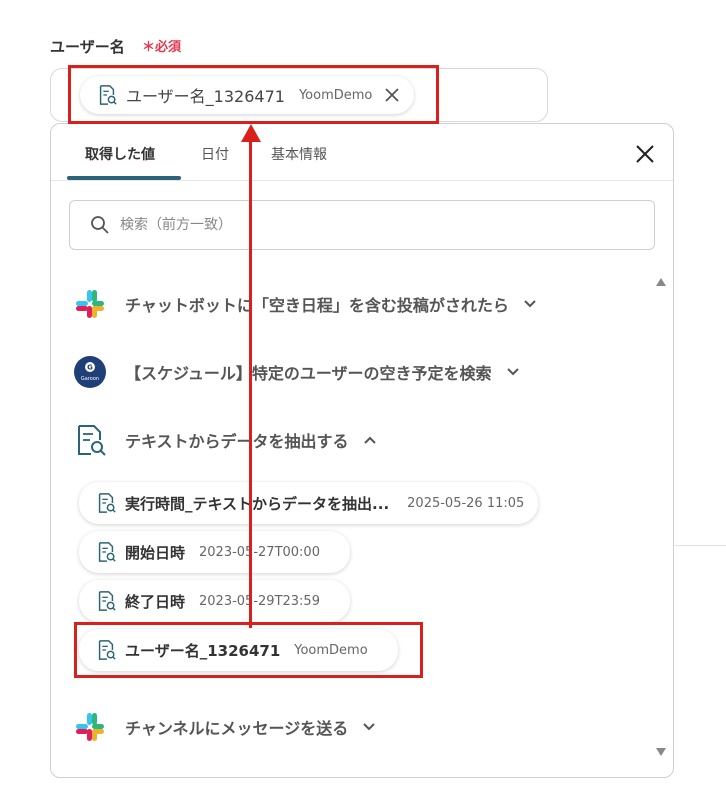  Describe the element at coordinates (259, 601) in the screenshot. I see `output-item-value: 2023-05-29T23:59` at that location.